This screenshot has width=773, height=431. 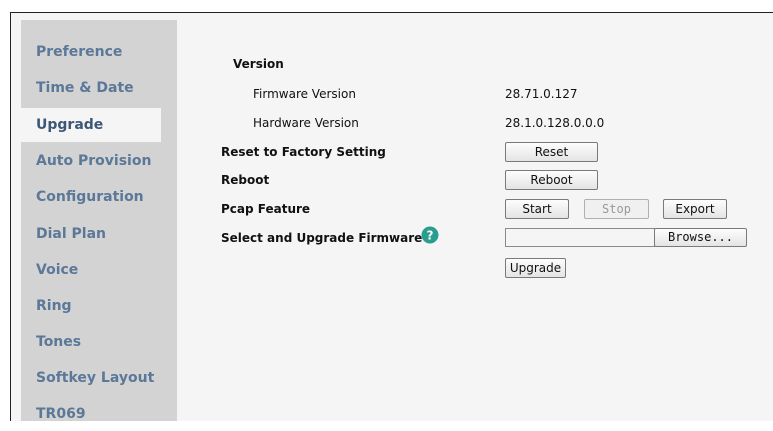 I want to click on pcap-feature-label: Pcap Feature, so click(x=266, y=209).